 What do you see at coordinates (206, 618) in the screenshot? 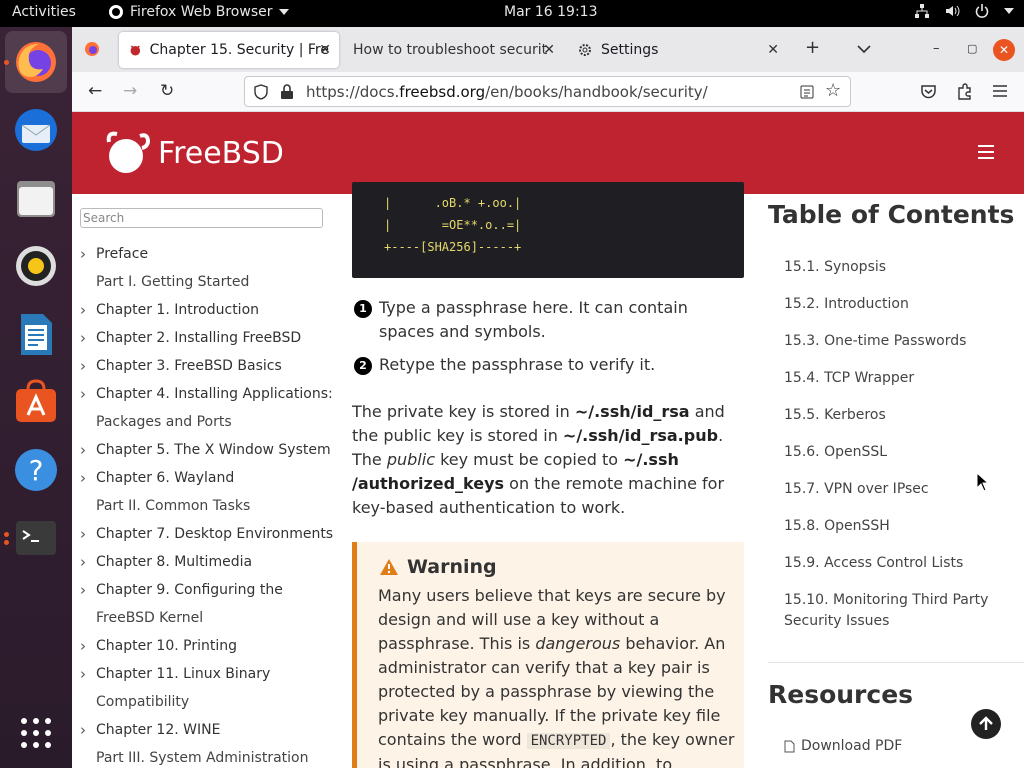
I see `sidebar-item: FreeBSD Kernel` at bounding box center [206, 618].